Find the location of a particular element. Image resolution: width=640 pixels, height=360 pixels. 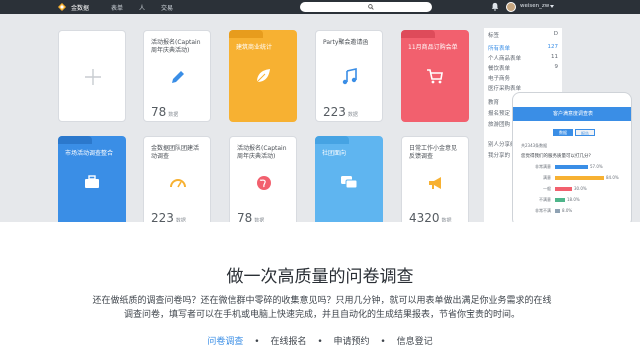

avatar is located at coordinates (511, 7).